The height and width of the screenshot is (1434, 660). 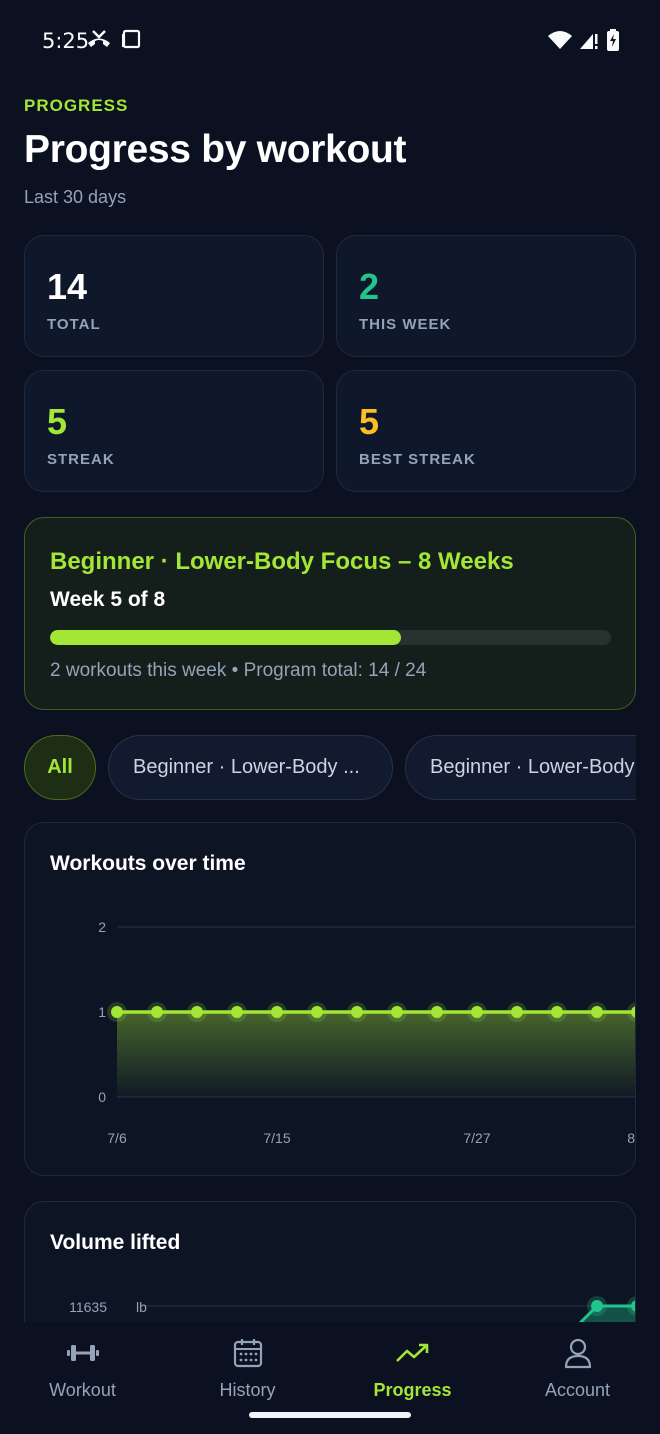 I want to click on filter-chip-all: All, so click(x=60, y=767).